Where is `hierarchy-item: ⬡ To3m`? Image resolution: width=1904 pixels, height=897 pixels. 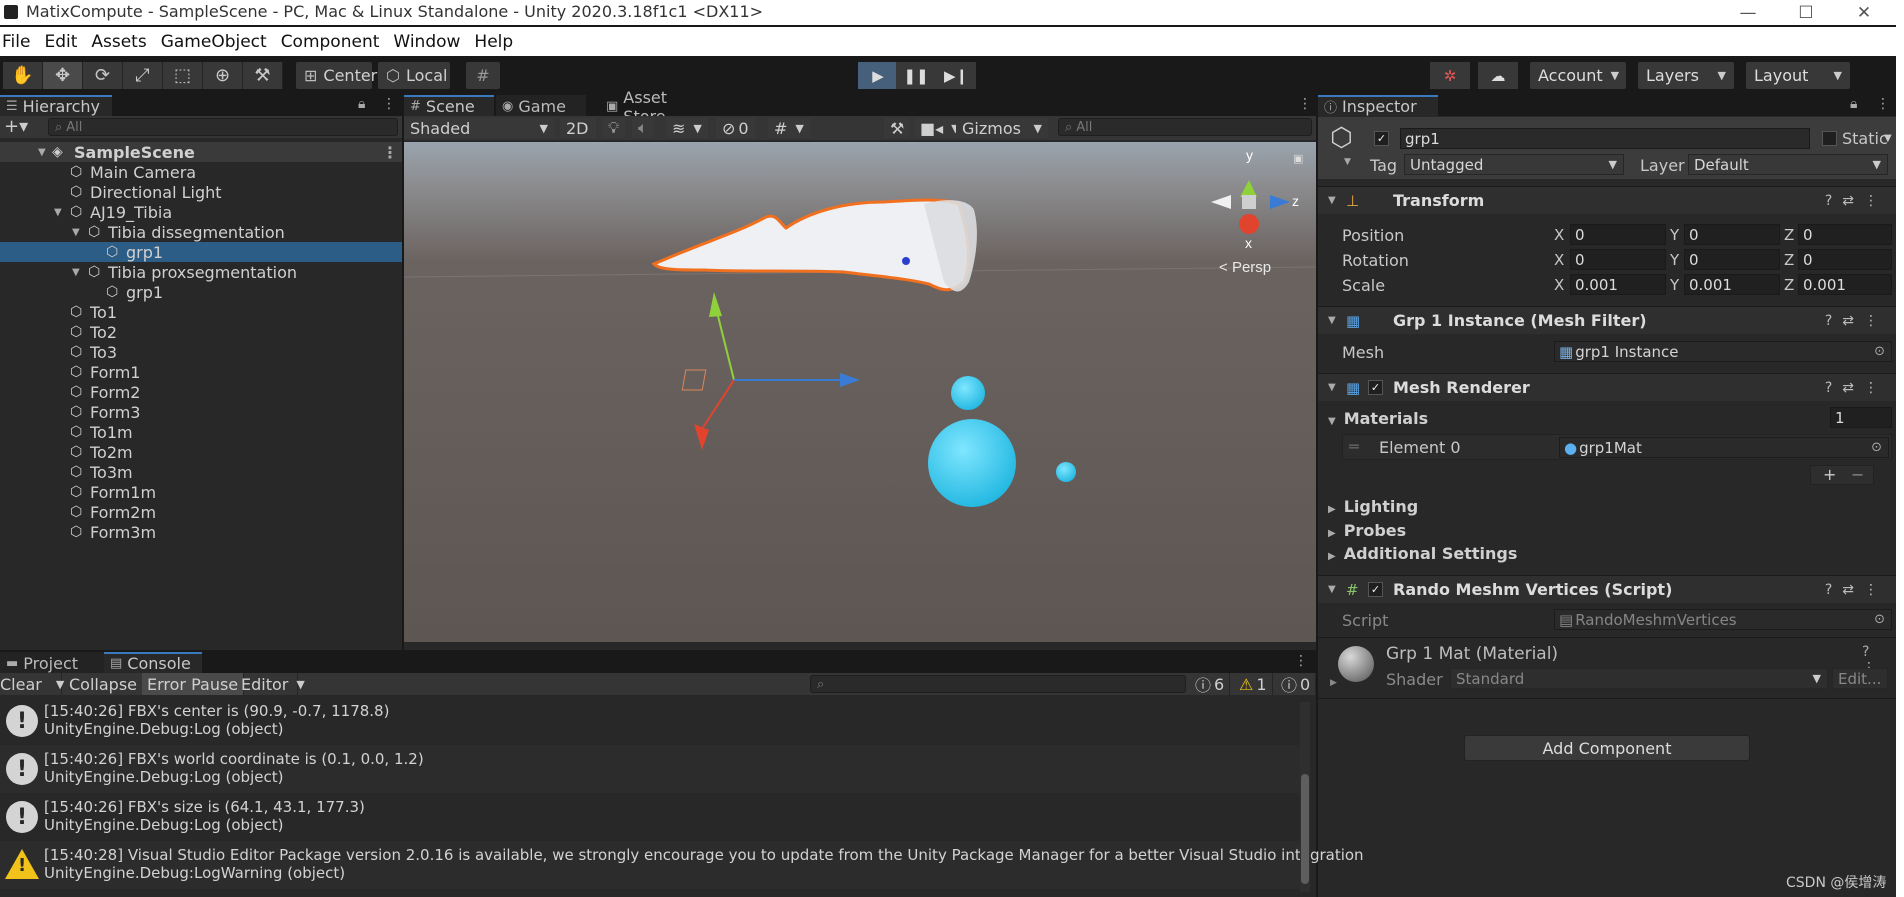
hierarchy-item: ⬡ To3m is located at coordinates (201, 472).